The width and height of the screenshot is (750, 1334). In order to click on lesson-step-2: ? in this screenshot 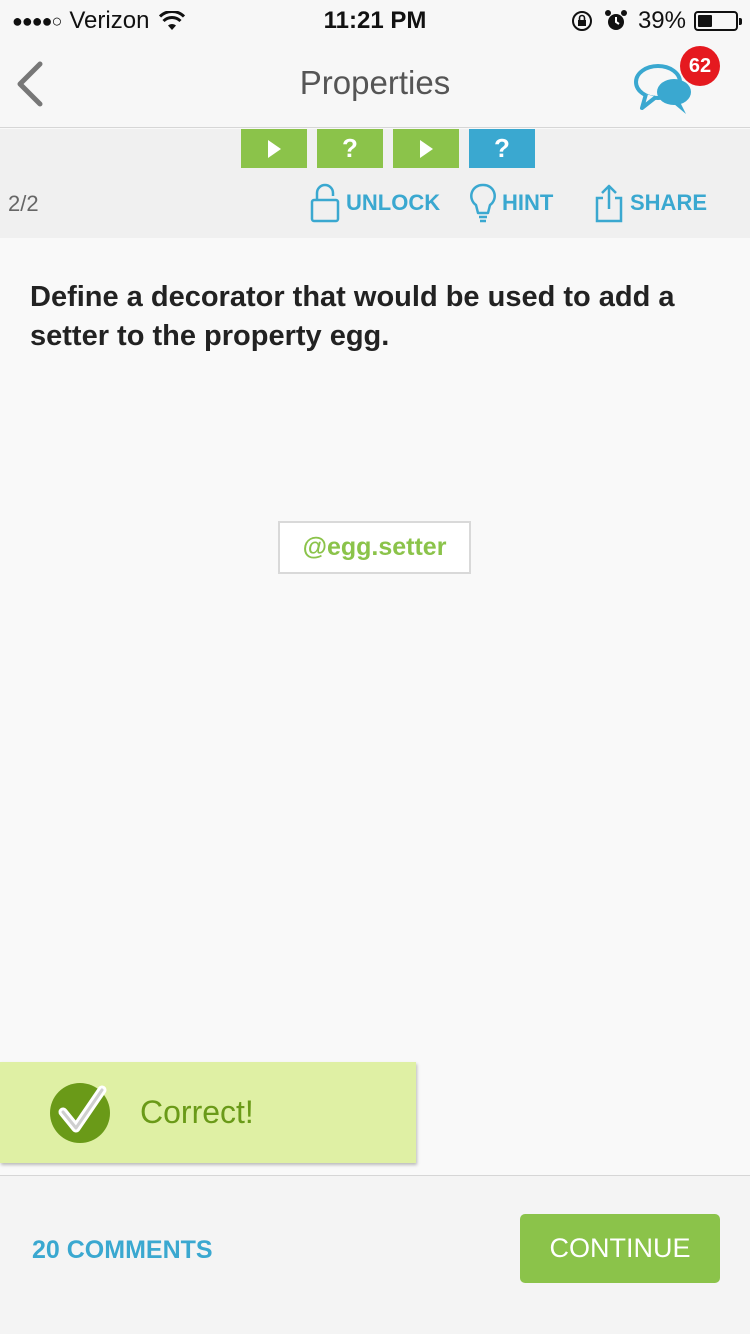, I will do `click(350, 148)`.